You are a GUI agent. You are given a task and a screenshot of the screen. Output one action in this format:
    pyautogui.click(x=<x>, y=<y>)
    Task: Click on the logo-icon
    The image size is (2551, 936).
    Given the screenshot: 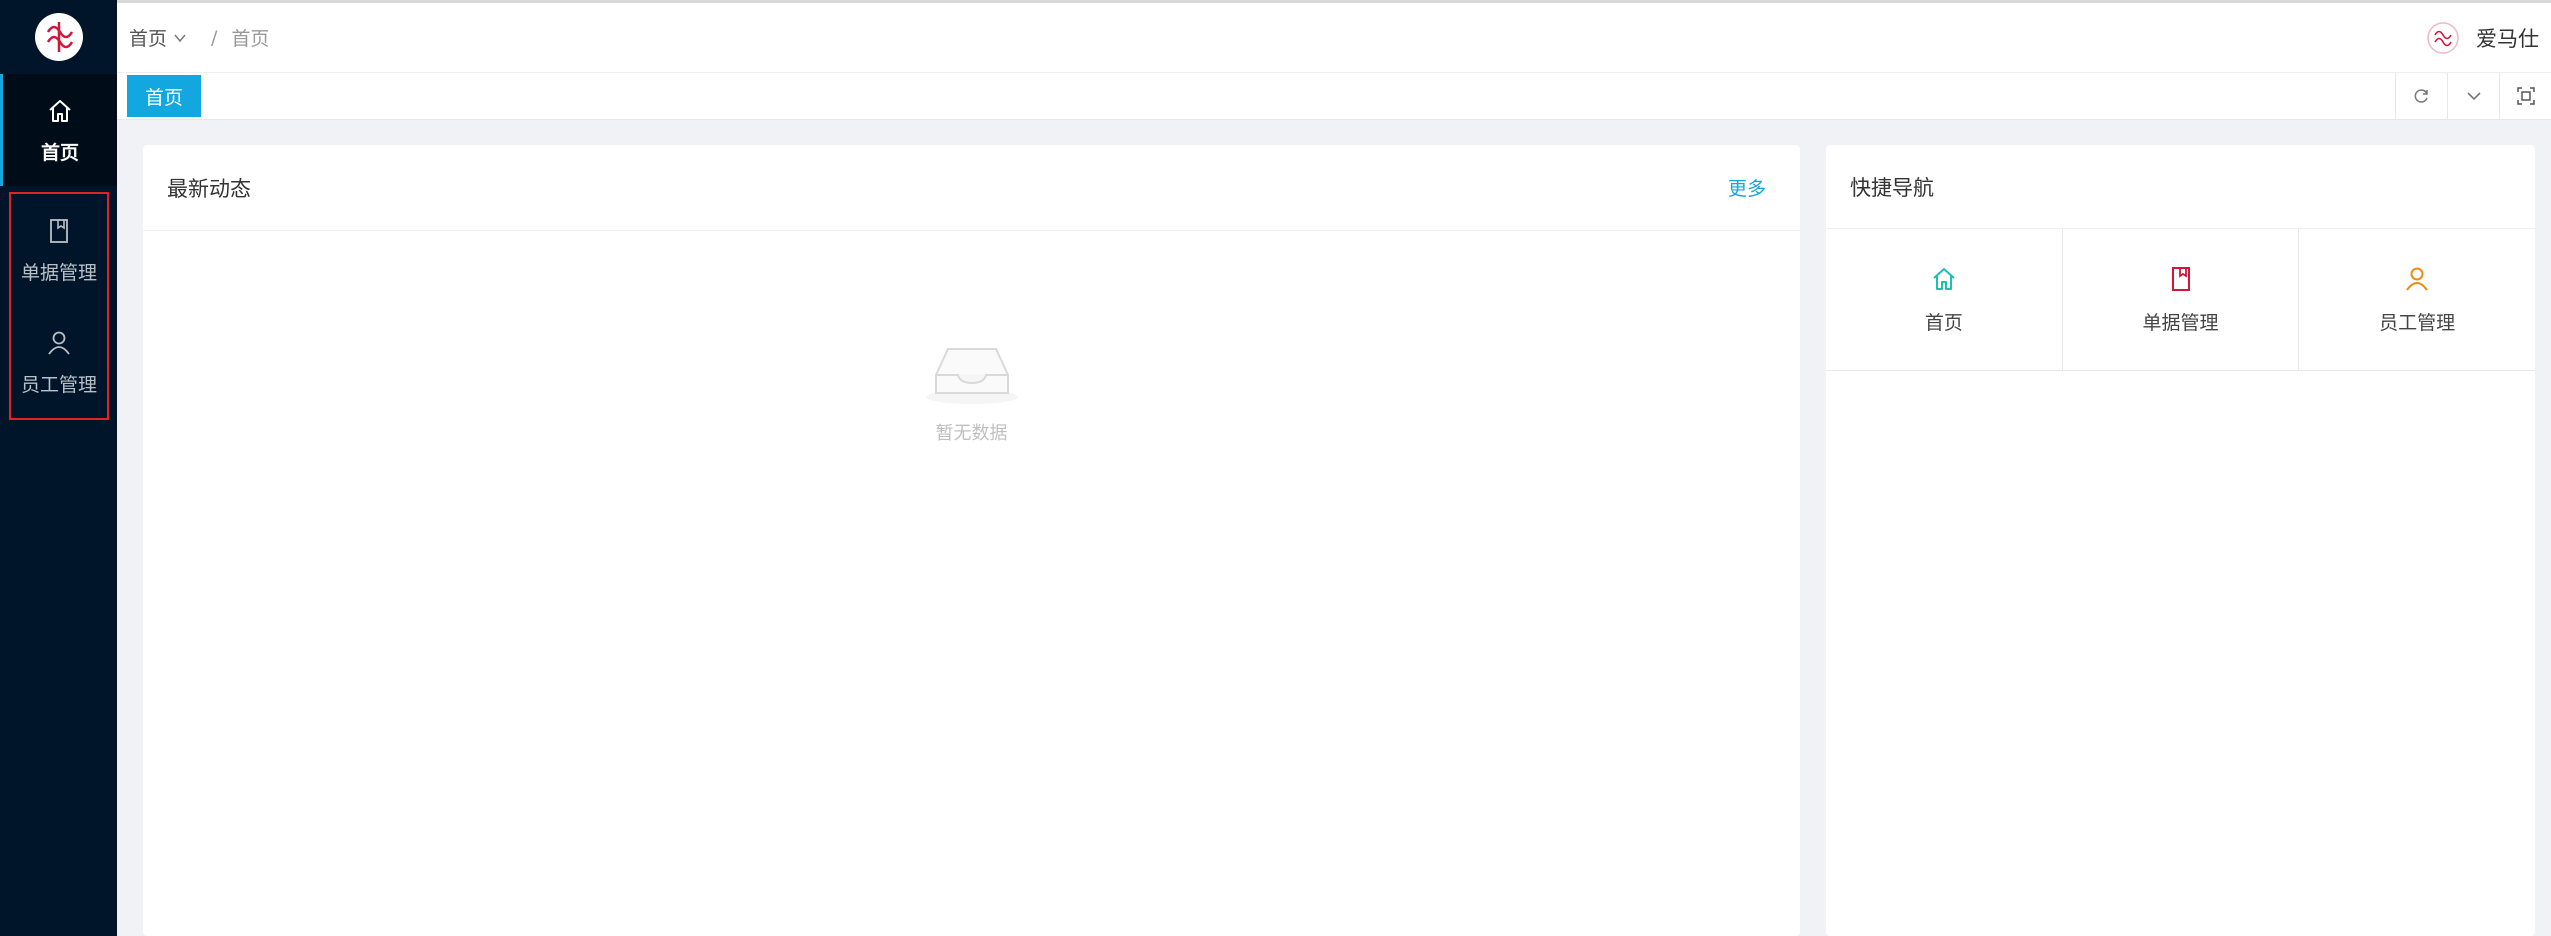 What is the action you would take?
    pyautogui.click(x=58, y=37)
    